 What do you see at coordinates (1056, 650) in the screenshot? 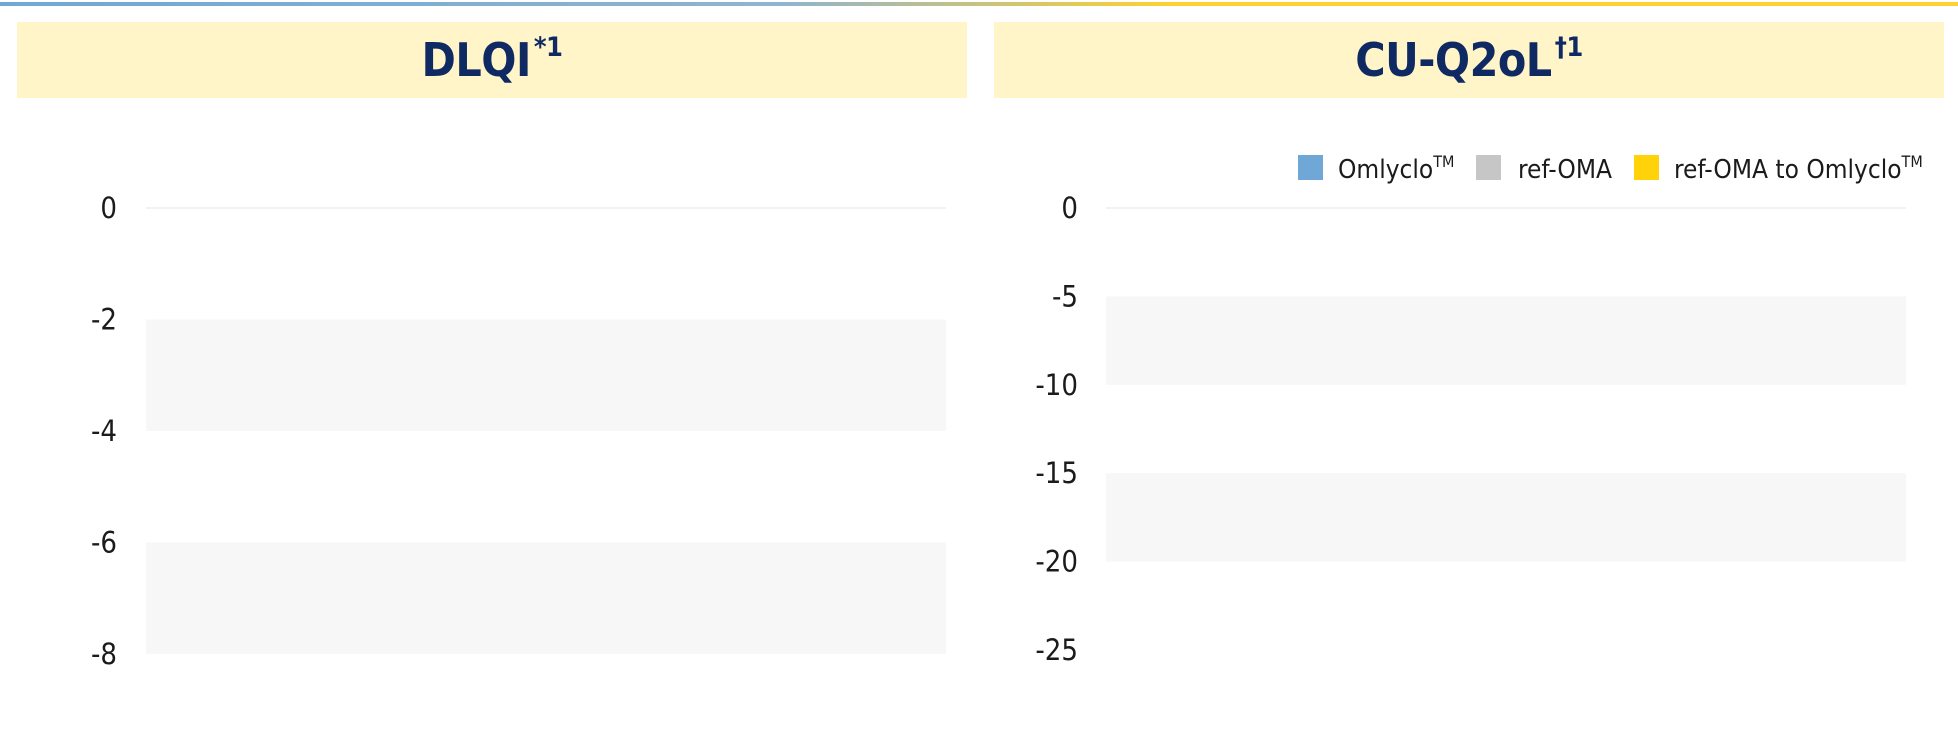
I see `cuq2ol-y-tick-label: -25` at bounding box center [1056, 650].